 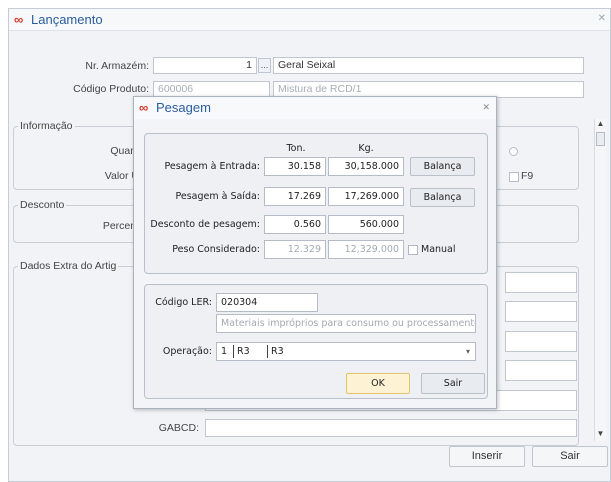 What do you see at coordinates (366, 196) in the screenshot?
I see `saida-kg-field: 17,269.000` at bounding box center [366, 196].